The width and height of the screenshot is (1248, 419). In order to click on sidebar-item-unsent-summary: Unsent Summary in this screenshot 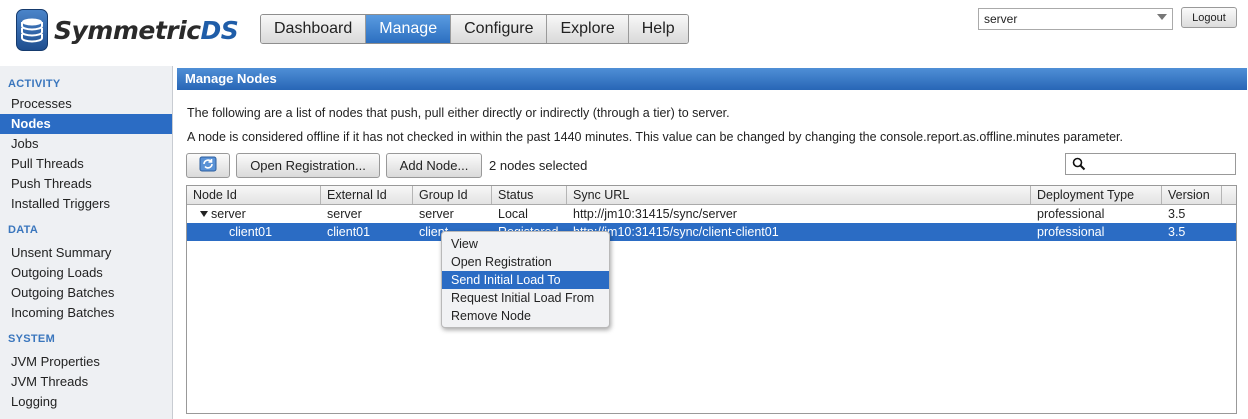, I will do `click(86, 253)`.